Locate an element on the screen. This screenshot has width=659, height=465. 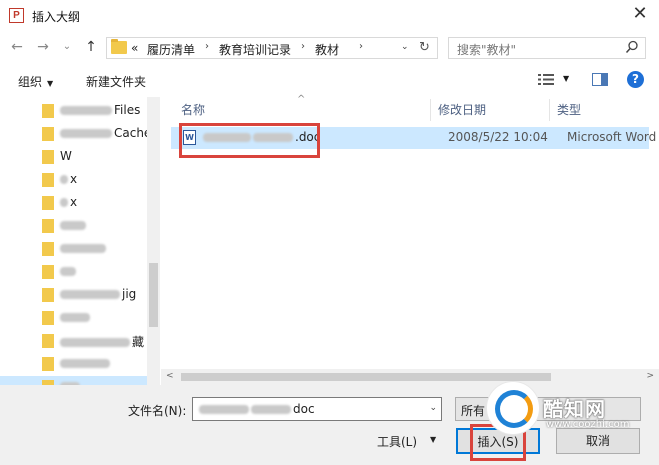
breadcrumb-item: 教材 is located at coordinates (327, 49).